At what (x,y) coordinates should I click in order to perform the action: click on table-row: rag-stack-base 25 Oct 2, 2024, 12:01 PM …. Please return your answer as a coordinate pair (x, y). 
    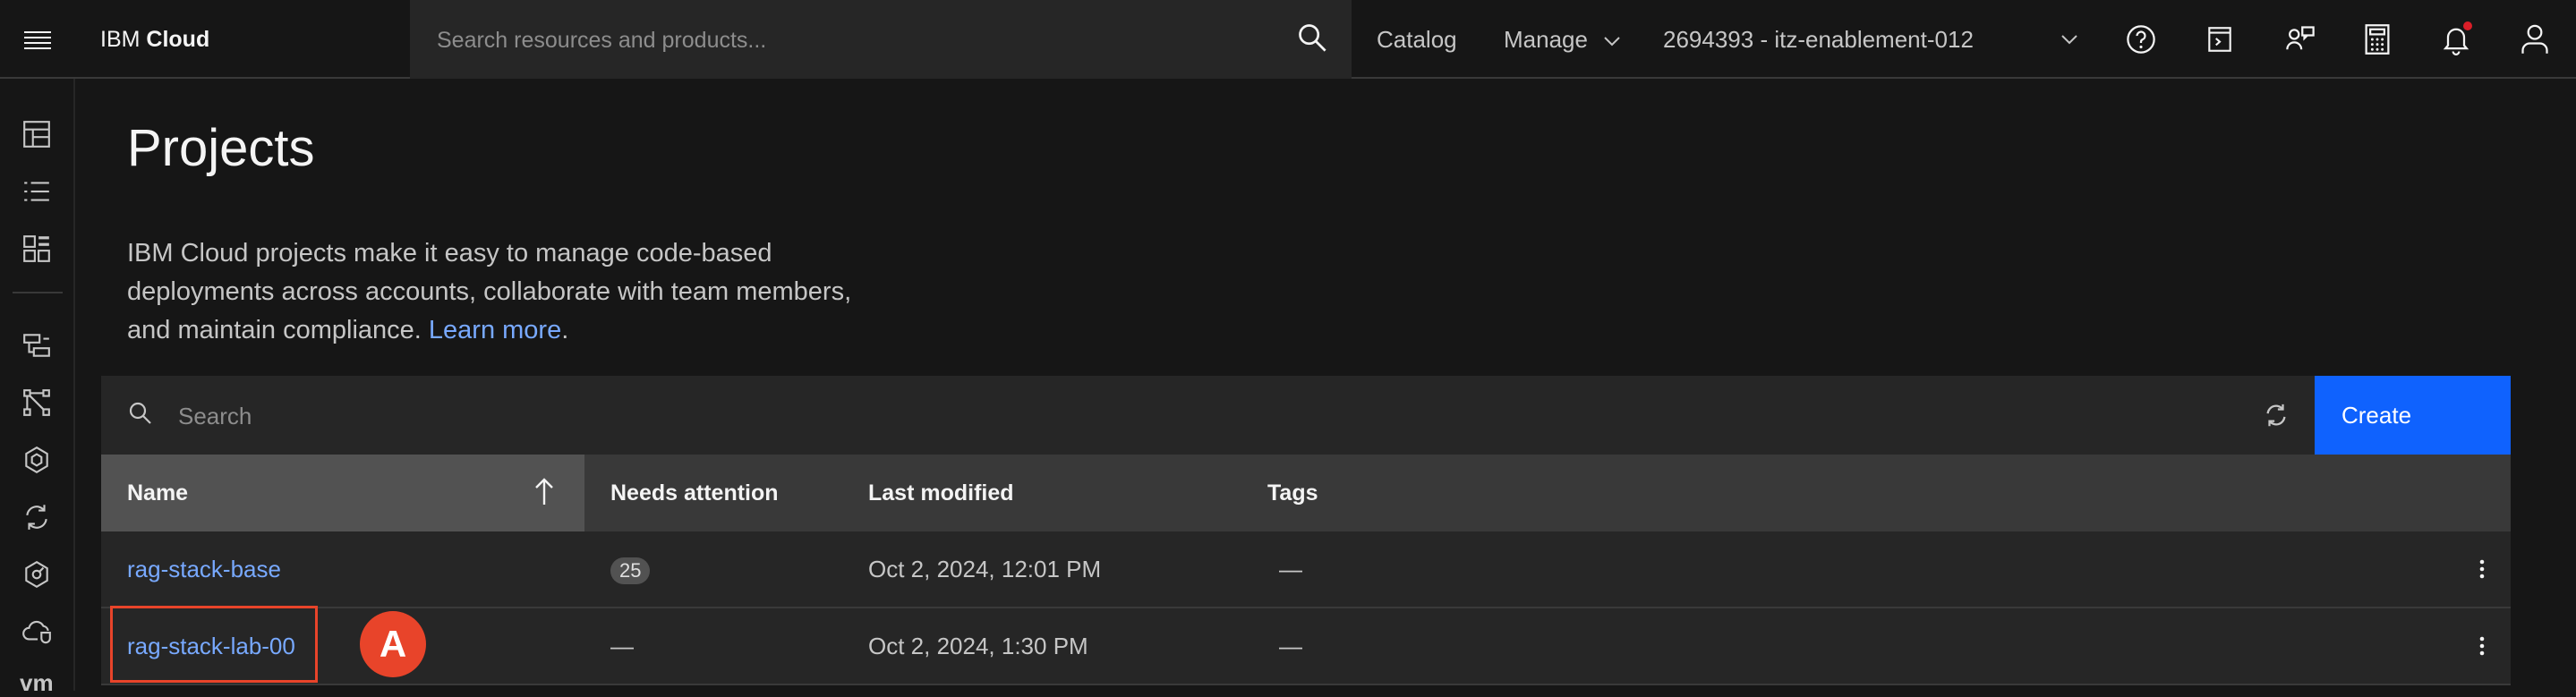
    Looking at the image, I should click on (1306, 569).